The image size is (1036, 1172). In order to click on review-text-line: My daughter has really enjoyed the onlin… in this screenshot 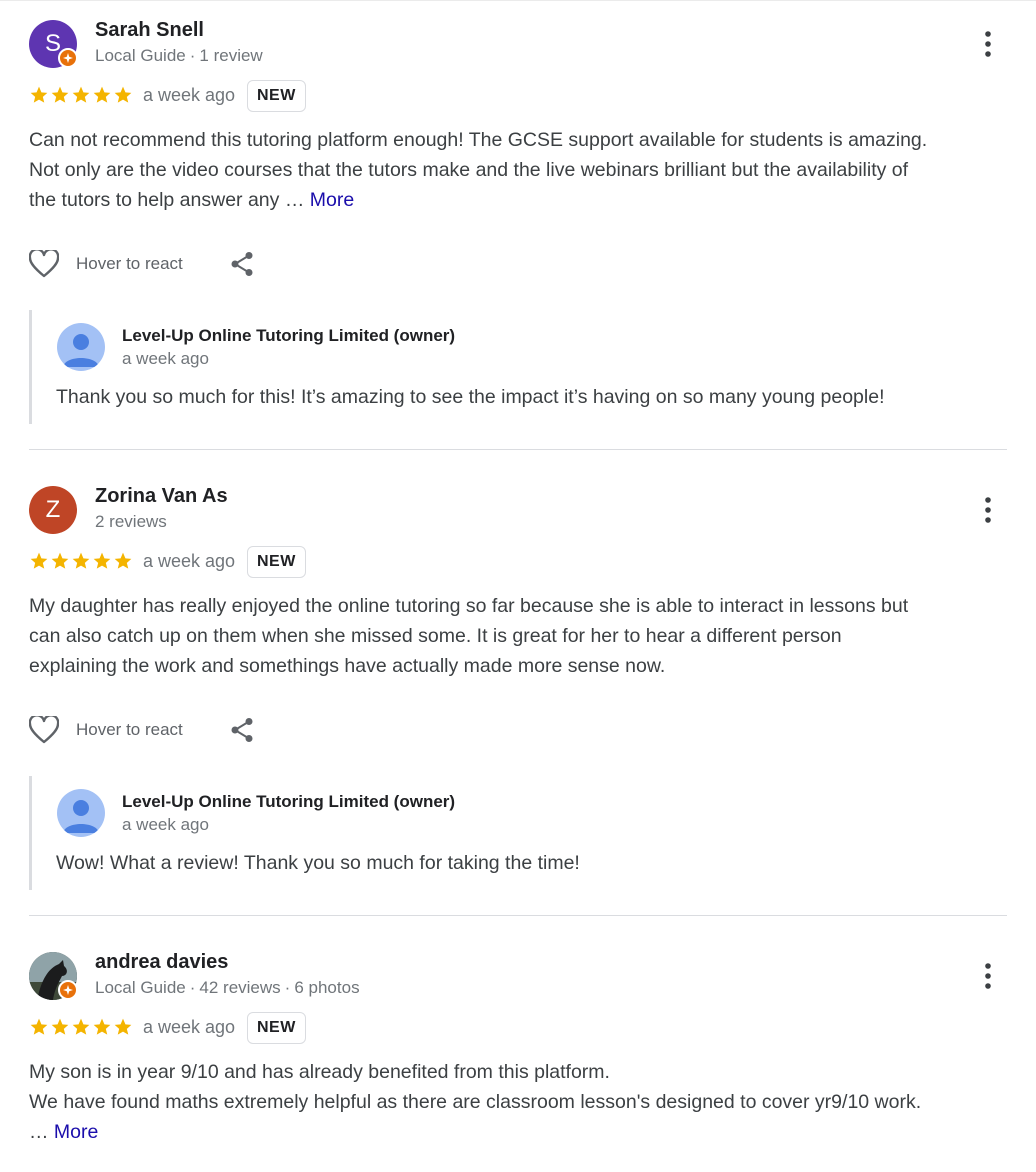, I will do `click(469, 606)`.